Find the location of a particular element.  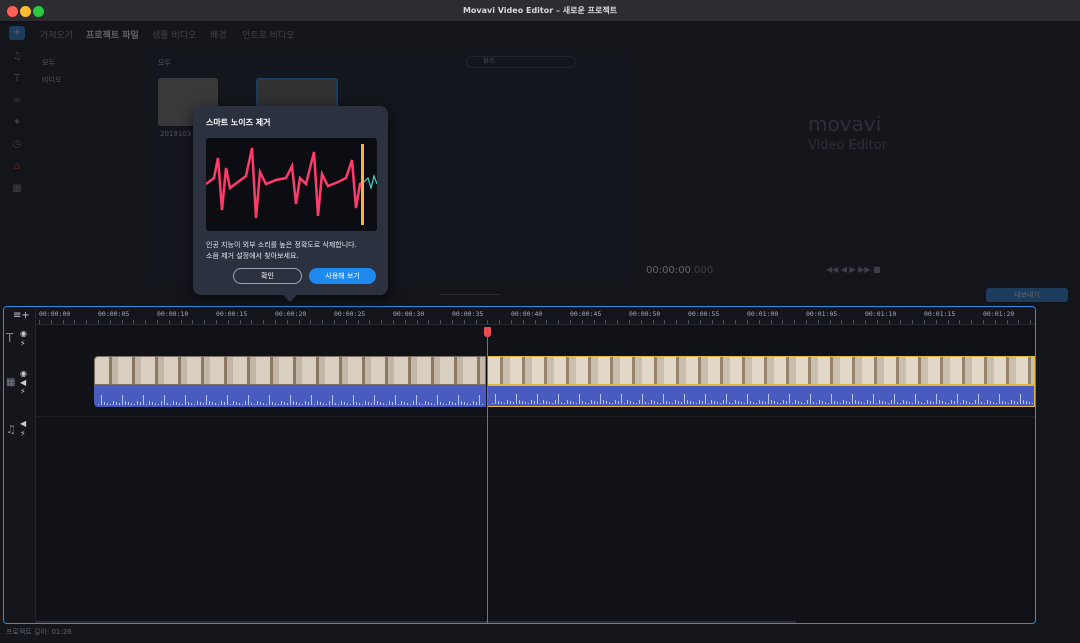

eye-icon: ◉ is located at coordinates (23, 333).